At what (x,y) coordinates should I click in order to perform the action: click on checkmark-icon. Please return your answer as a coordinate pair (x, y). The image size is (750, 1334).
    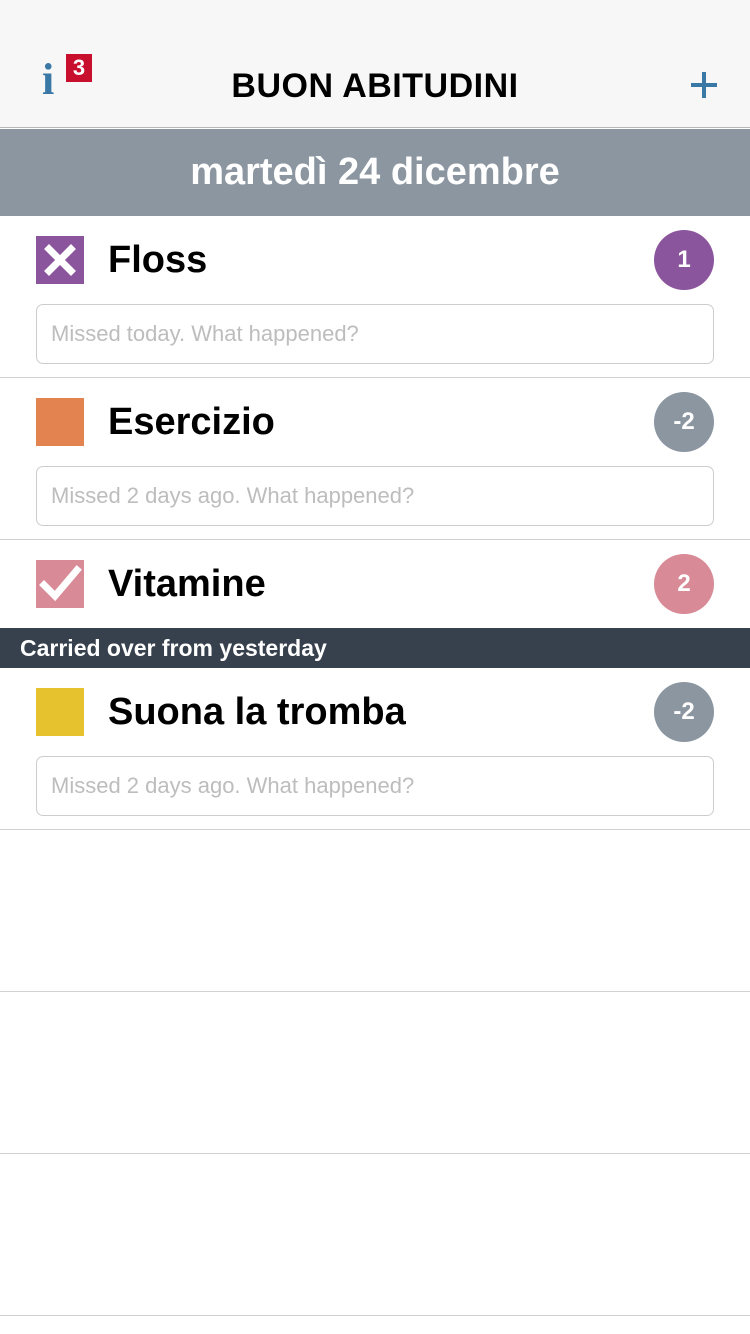
    Looking at the image, I should click on (60, 584).